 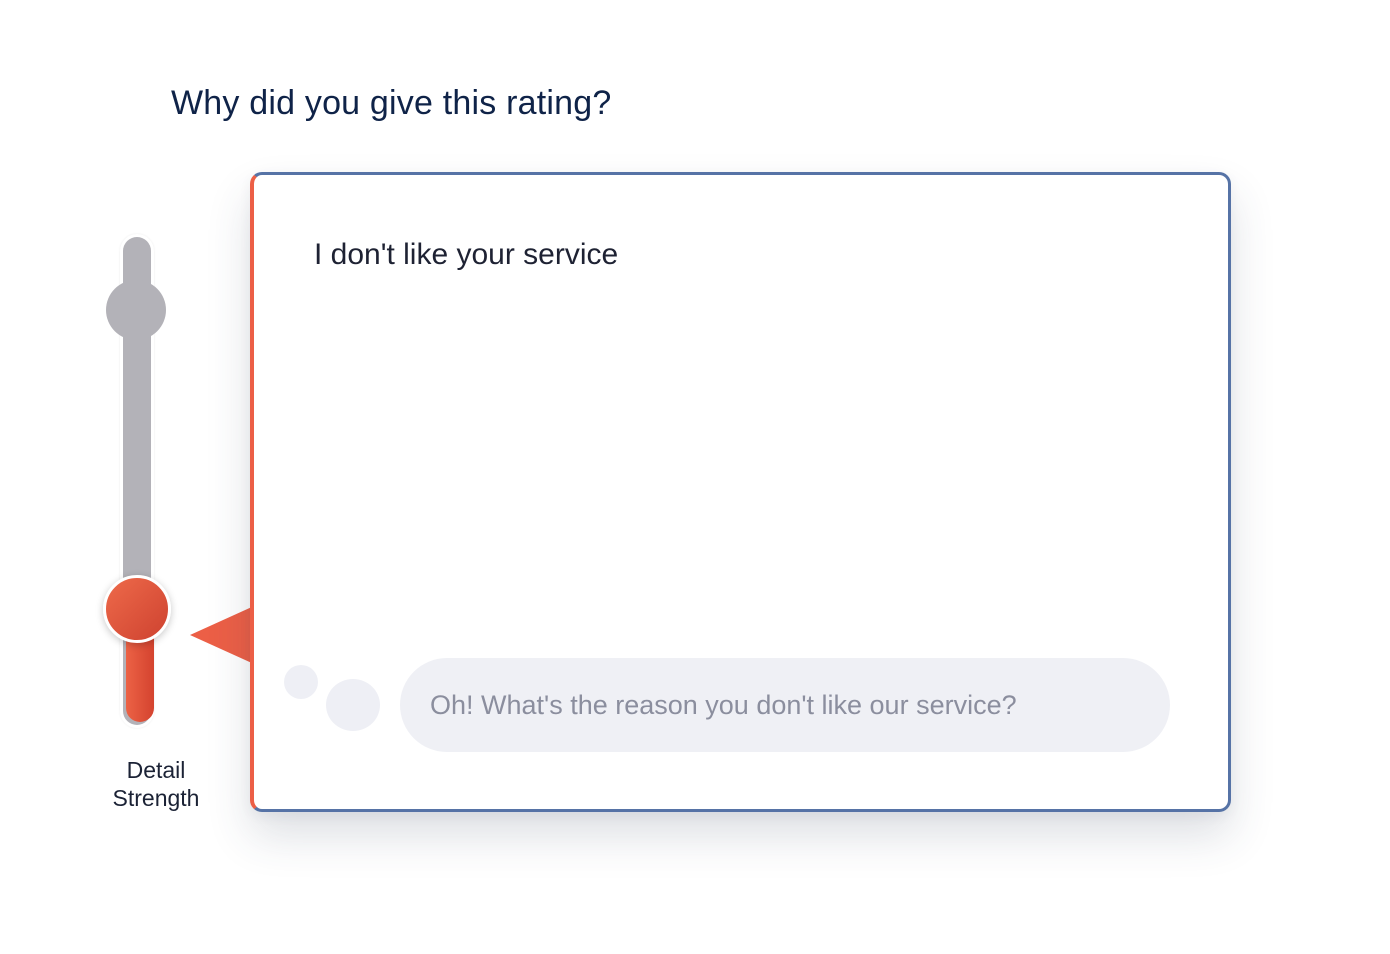 What do you see at coordinates (353, 705) in the screenshot?
I see `thought-dot-large` at bounding box center [353, 705].